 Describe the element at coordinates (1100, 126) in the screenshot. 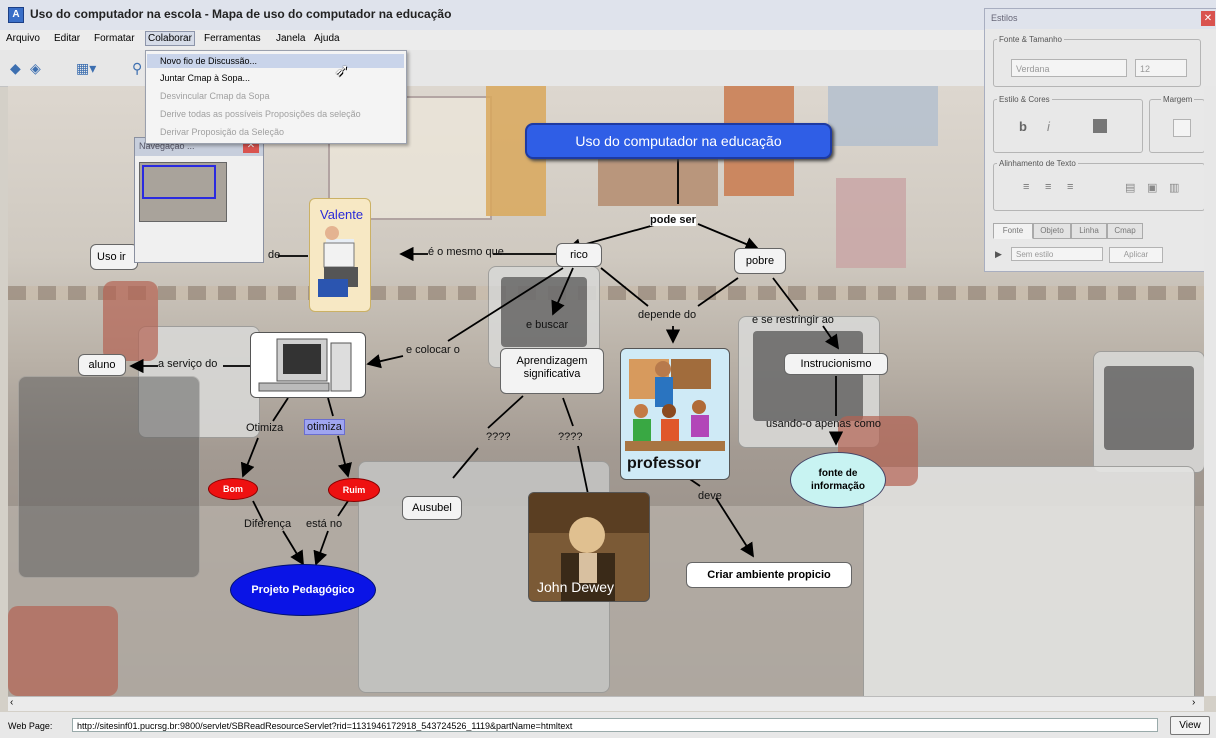

I see `color-picker-icon` at that location.